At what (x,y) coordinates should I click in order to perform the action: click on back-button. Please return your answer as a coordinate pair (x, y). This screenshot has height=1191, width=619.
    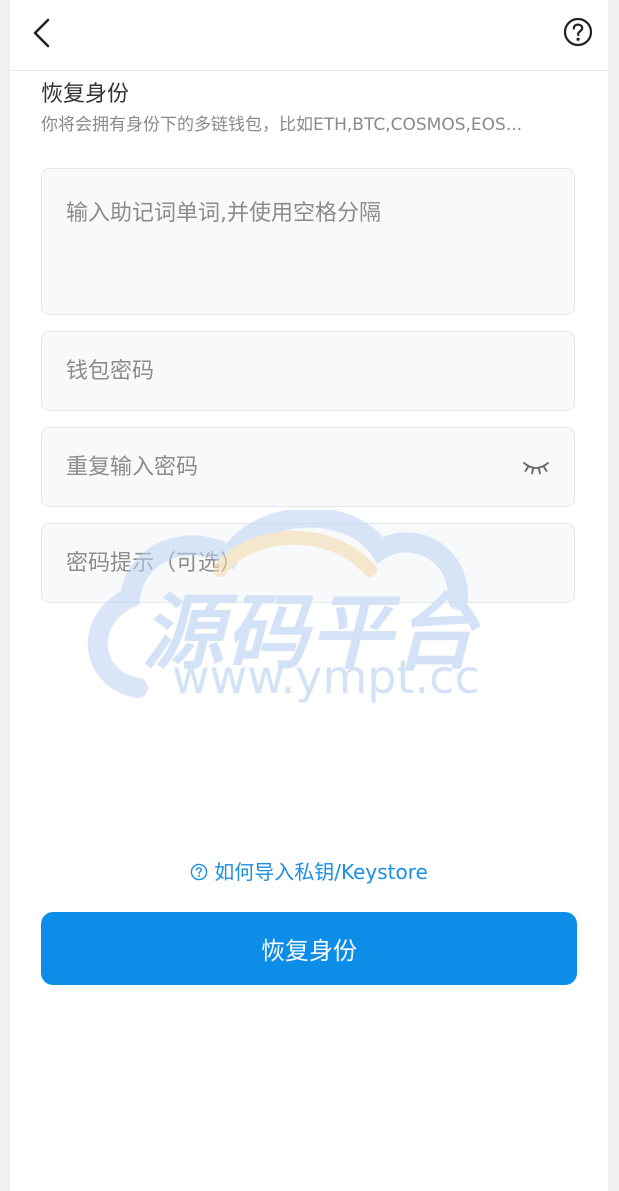
    Looking at the image, I should click on (44, 32).